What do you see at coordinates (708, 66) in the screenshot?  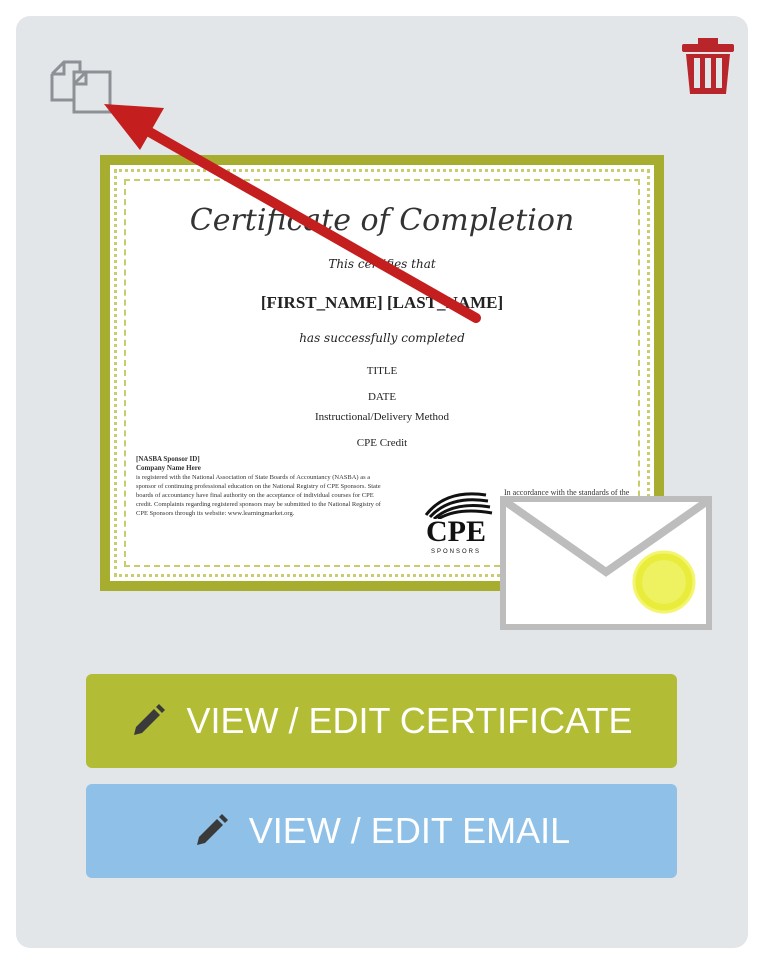 I see `trash-icon` at bounding box center [708, 66].